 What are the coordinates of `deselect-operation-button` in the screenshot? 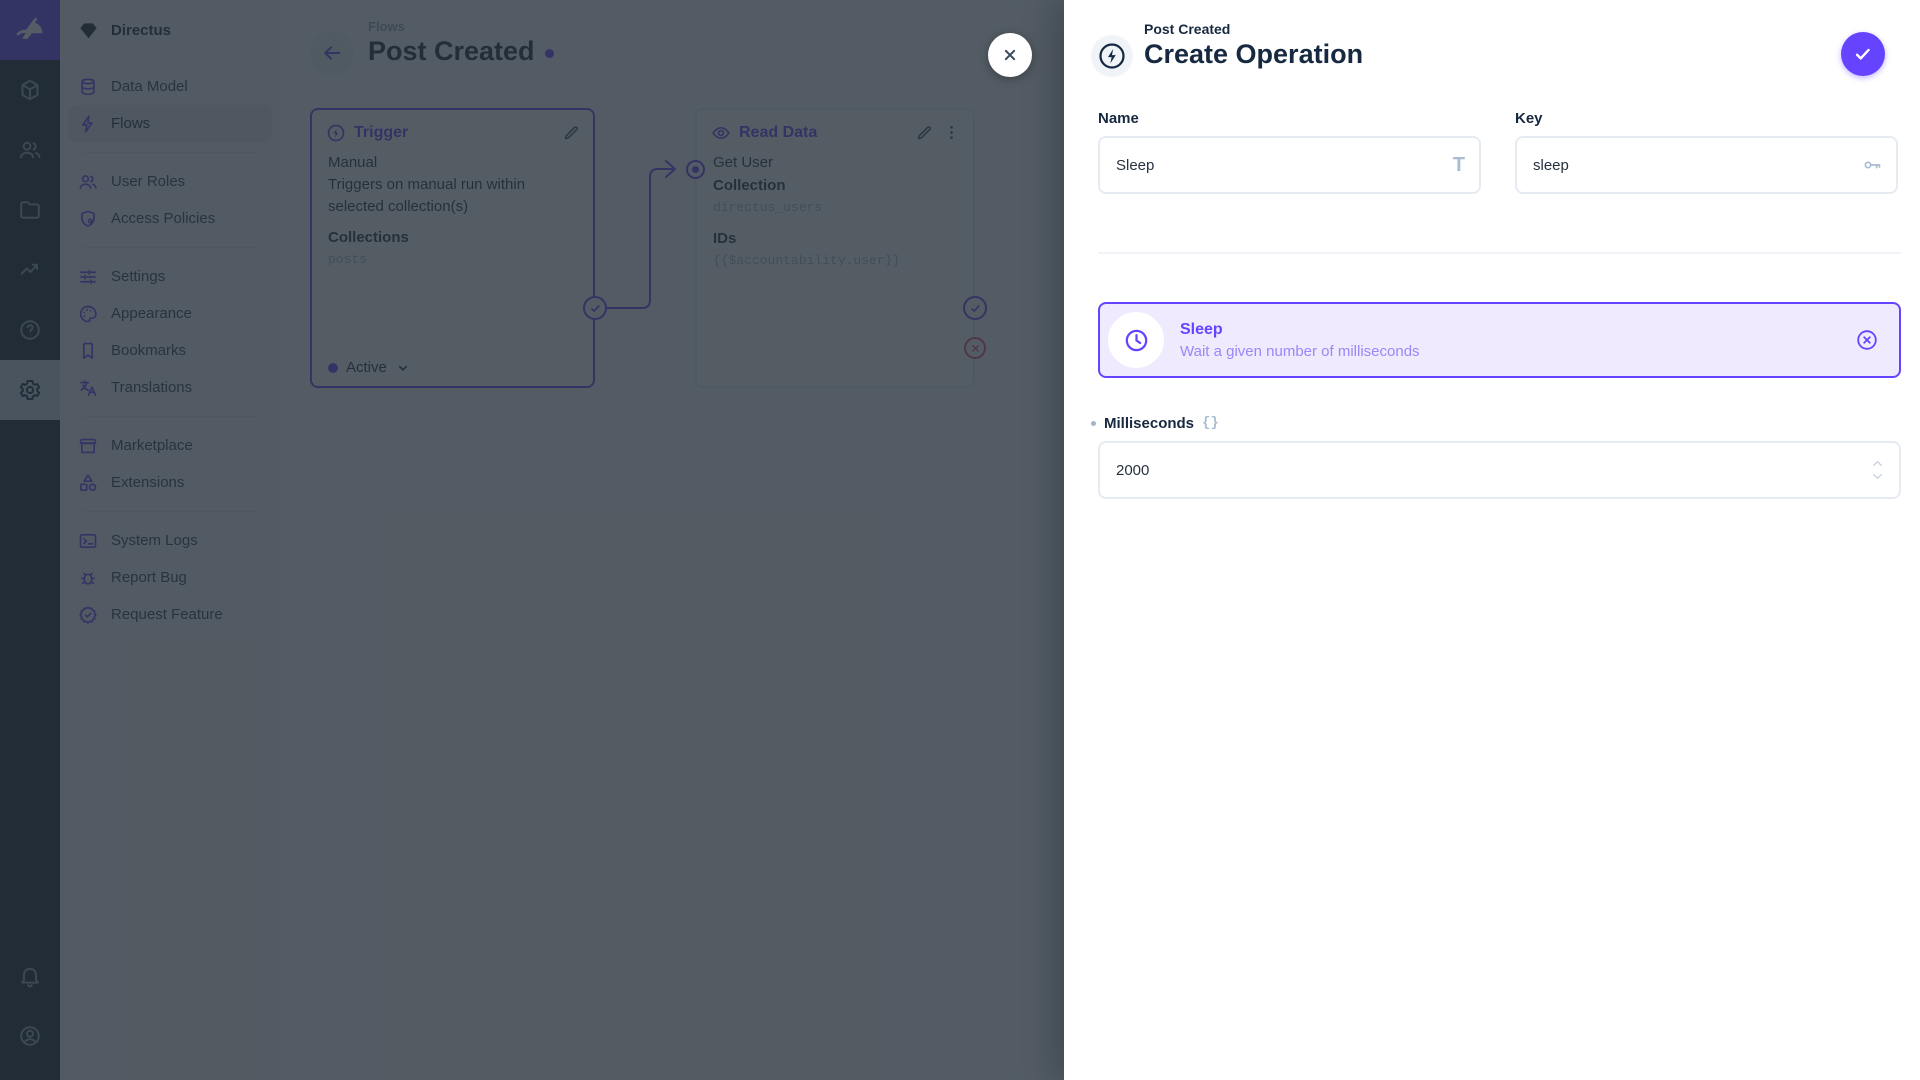 It's located at (1867, 340).